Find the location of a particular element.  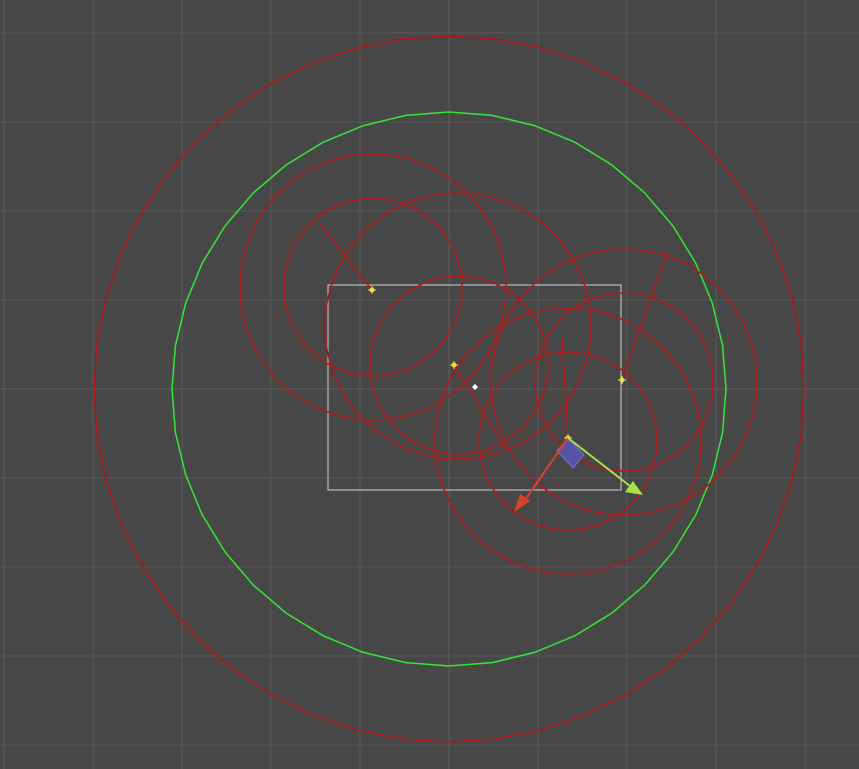

transform-gizmo is located at coordinates (578, 474).